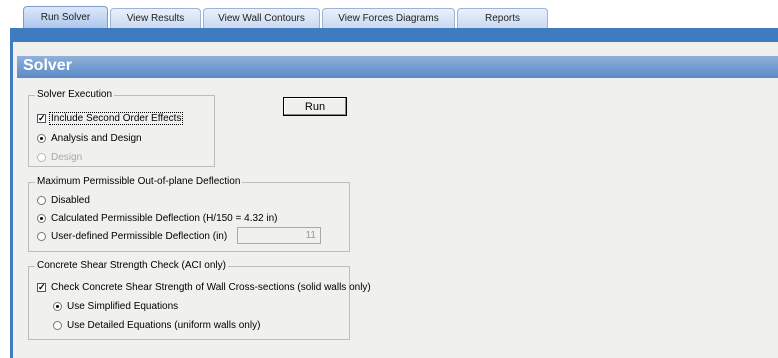 The height and width of the screenshot is (358, 778). Describe the element at coordinates (131, 266) in the screenshot. I see `shear-check-legend: Concrete Shear Strength Check (ACI only)` at that location.